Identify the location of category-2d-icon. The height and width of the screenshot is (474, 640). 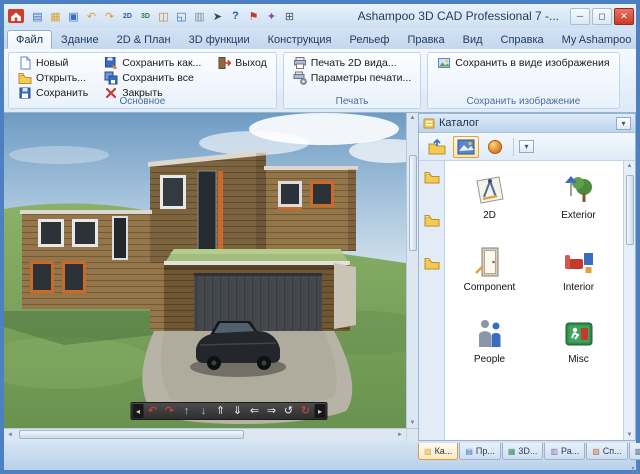
(489, 190).